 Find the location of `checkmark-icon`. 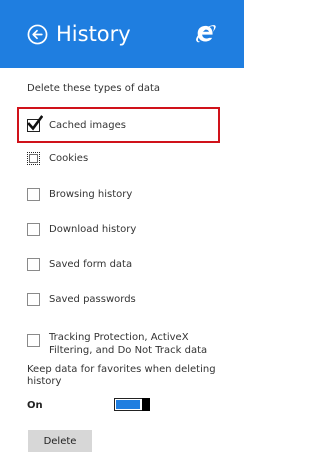

checkmark-icon is located at coordinates (35, 123).